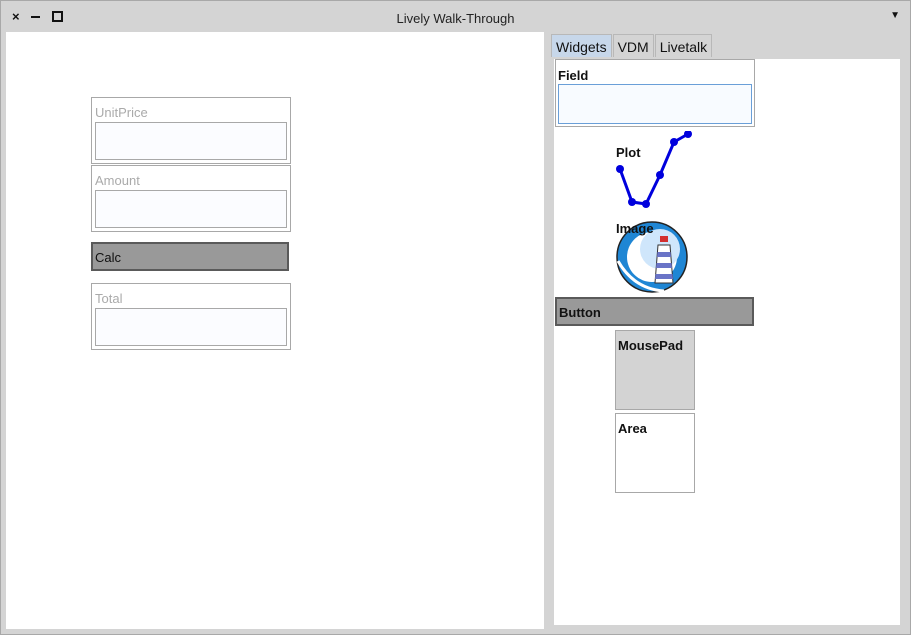 This screenshot has width=911, height=635. Describe the element at coordinates (117, 180) in the screenshot. I see `amount-label: Amount` at that location.